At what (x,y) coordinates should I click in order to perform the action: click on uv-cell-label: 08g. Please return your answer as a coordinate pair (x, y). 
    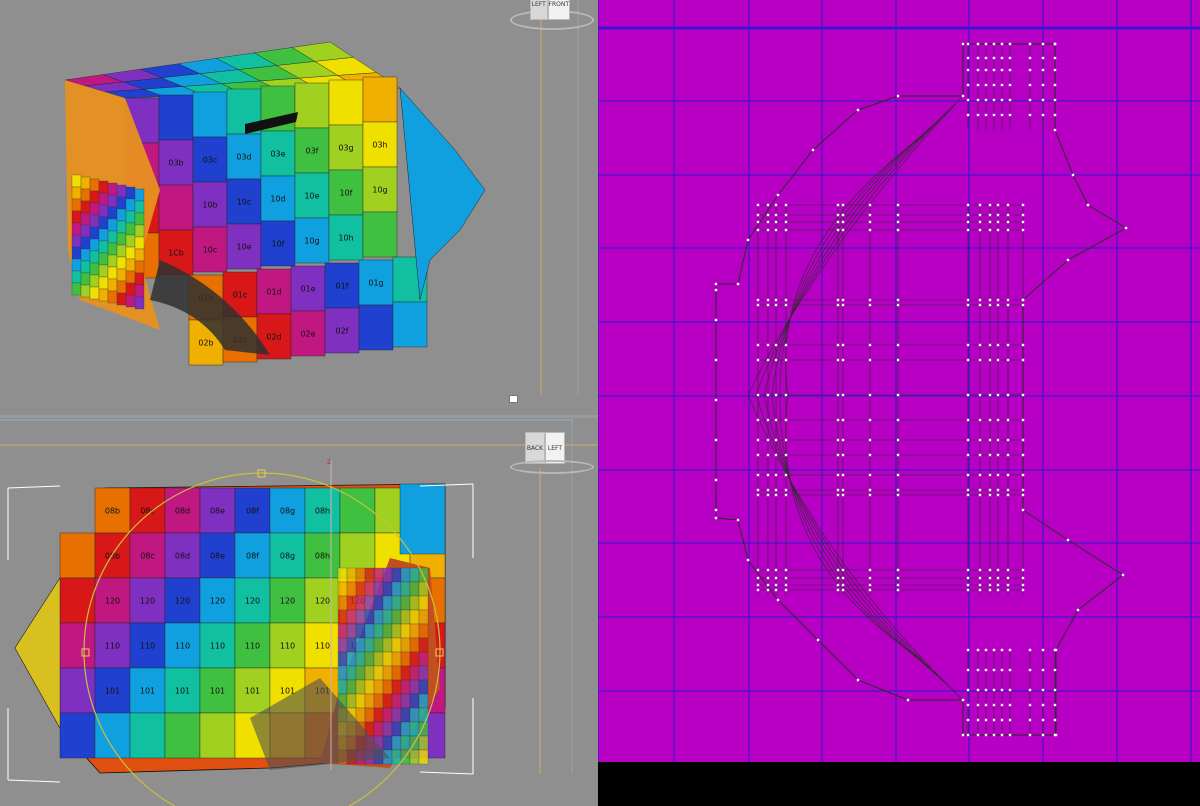
    Looking at the image, I should click on (287, 556).